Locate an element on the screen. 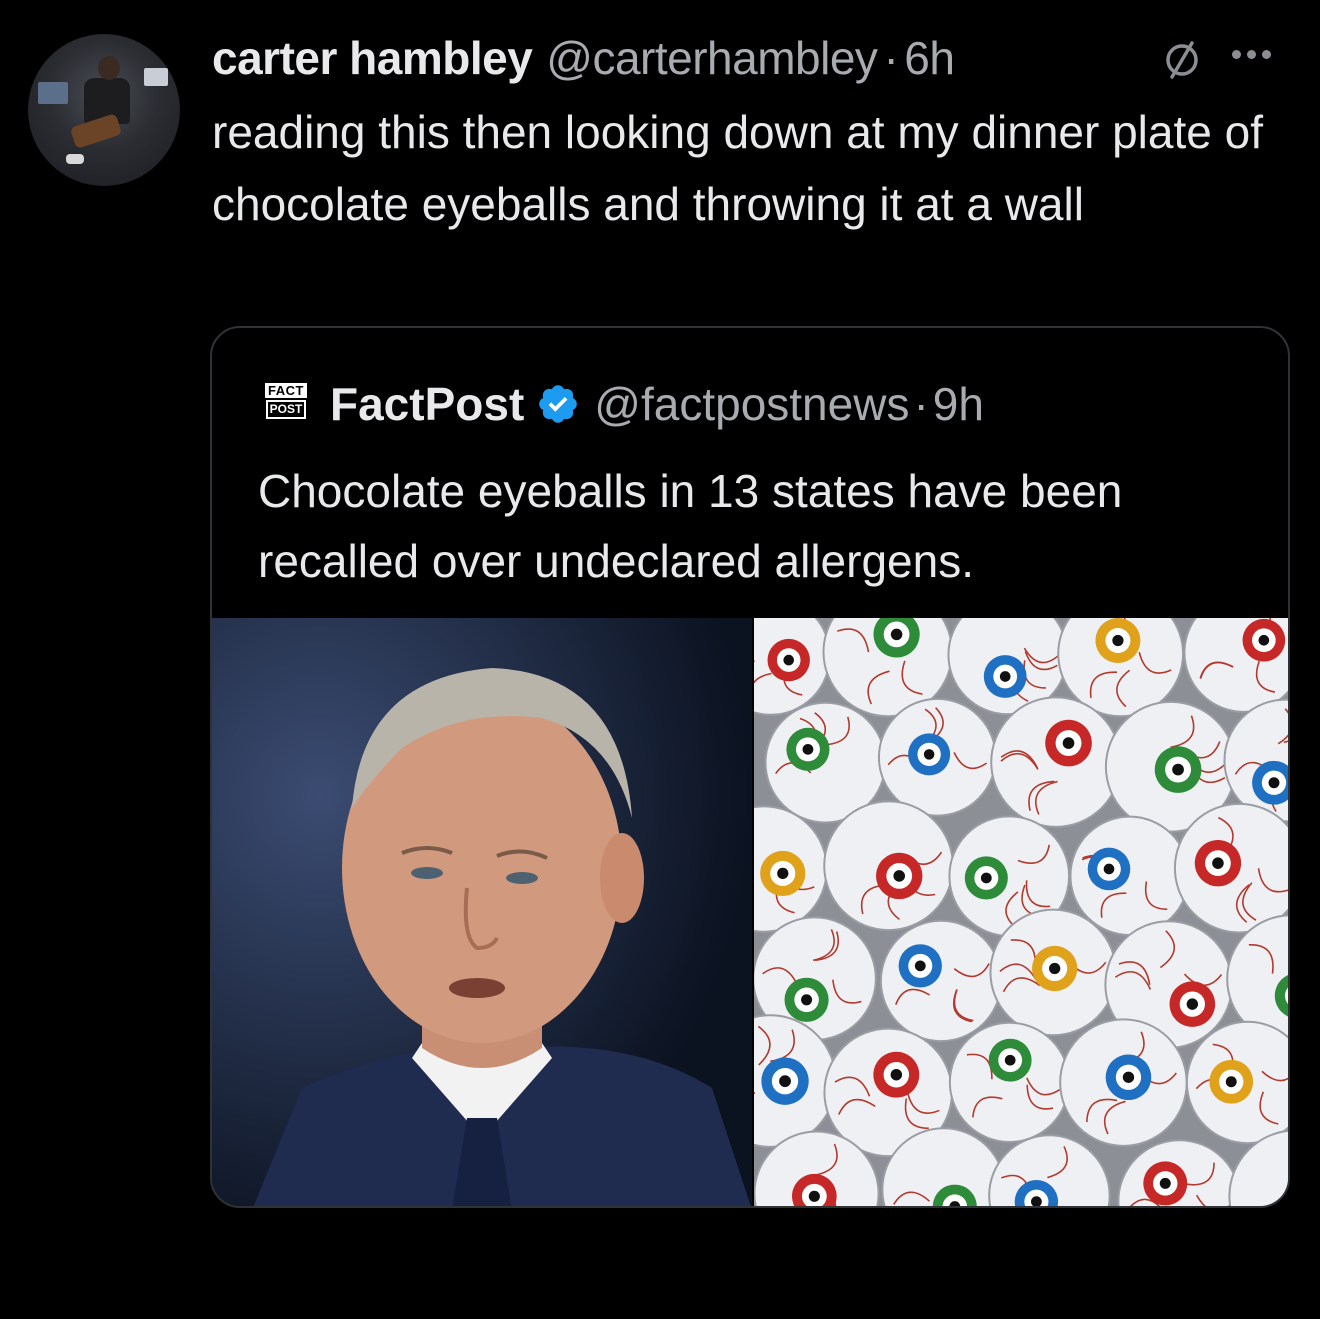 This screenshot has height=1319, width=1320. tweet-header: carter hambley @carterhambley · 6h is located at coordinates (583, 58).